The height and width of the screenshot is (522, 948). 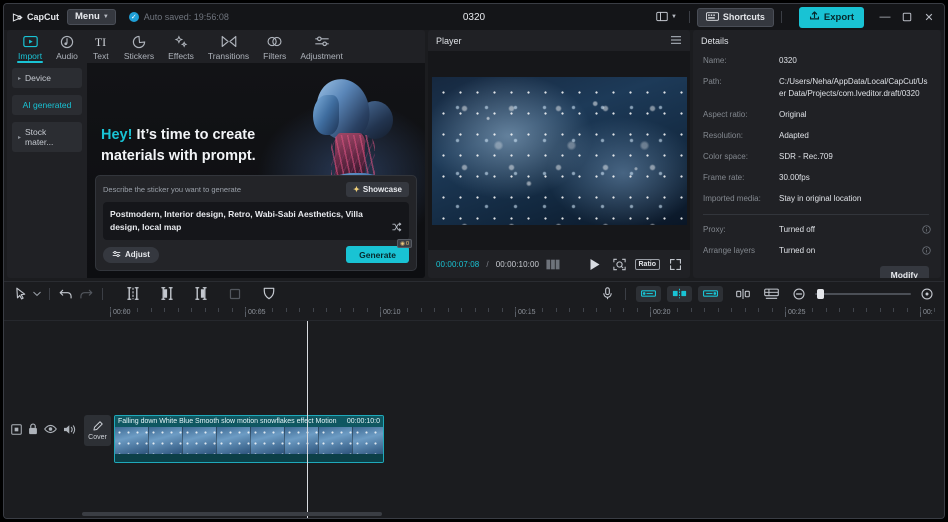 I want to click on lock-icon, so click(x=33, y=429).